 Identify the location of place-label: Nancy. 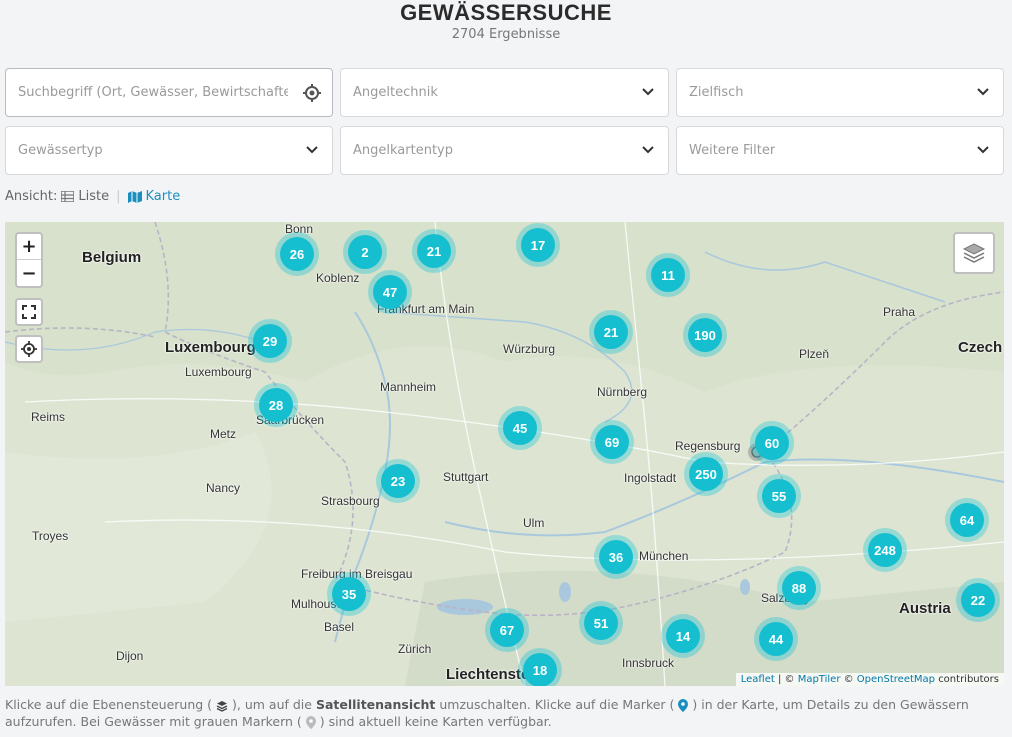
(223, 488).